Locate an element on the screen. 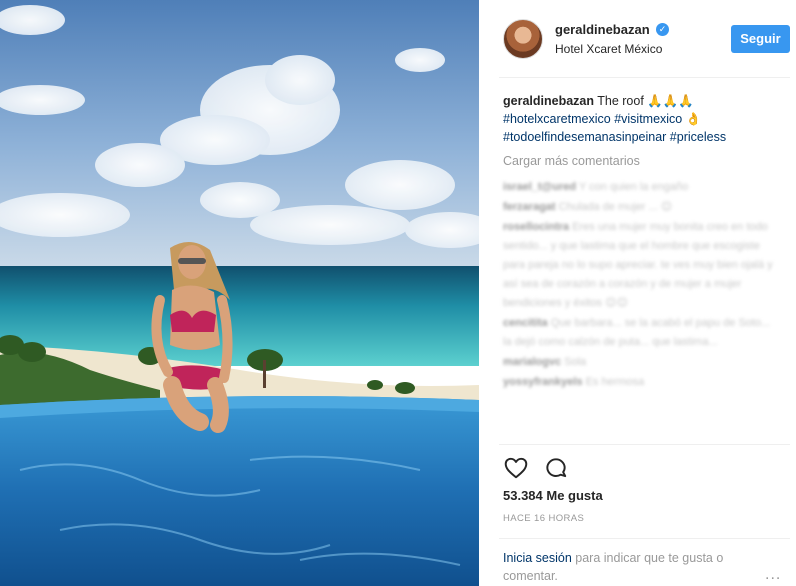 The height and width of the screenshot is (586, 796). avatar is located at coordinates (523, 39).